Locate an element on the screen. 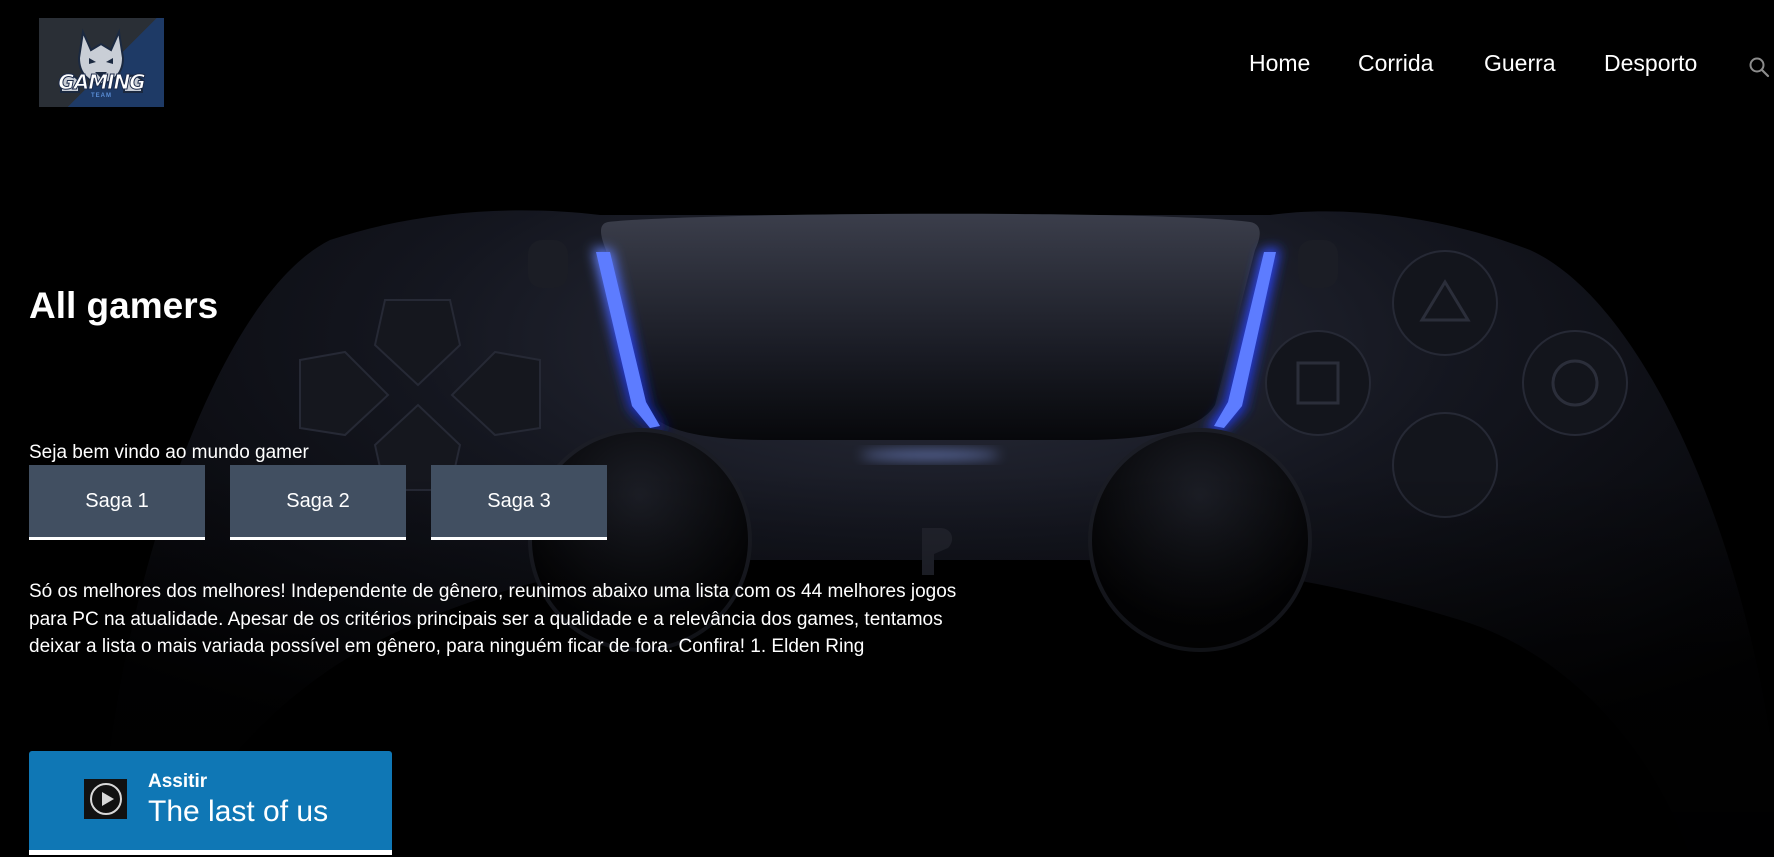 This screenshot has width=1774, height=857. watch-button: Assitir The last of us is located at coordinates (210, 803).